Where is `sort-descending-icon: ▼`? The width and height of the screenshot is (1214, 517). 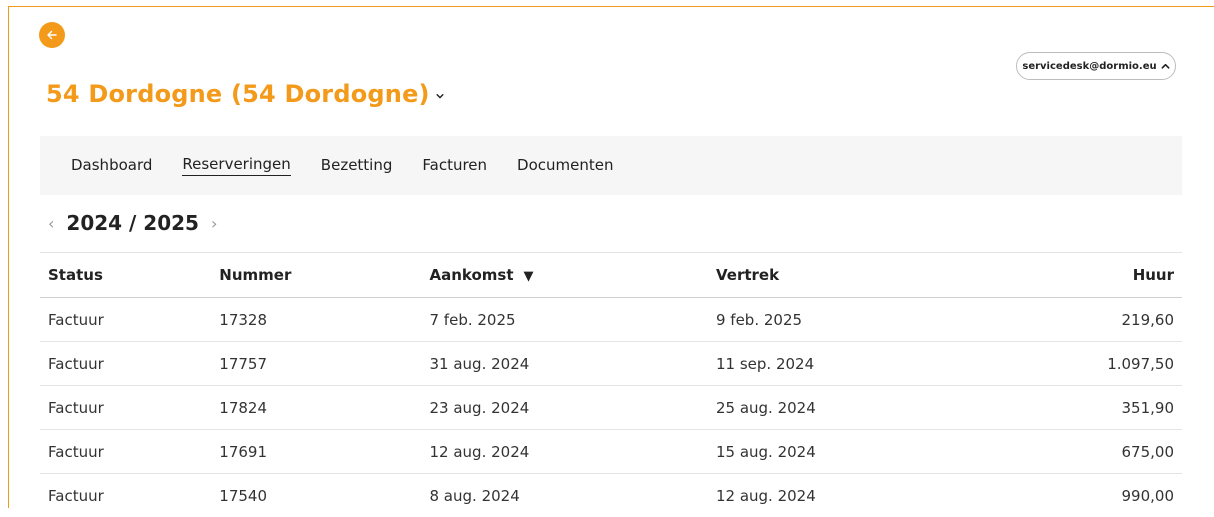 sort-descending-icon: ▼ is located at coordinates (529, 276).